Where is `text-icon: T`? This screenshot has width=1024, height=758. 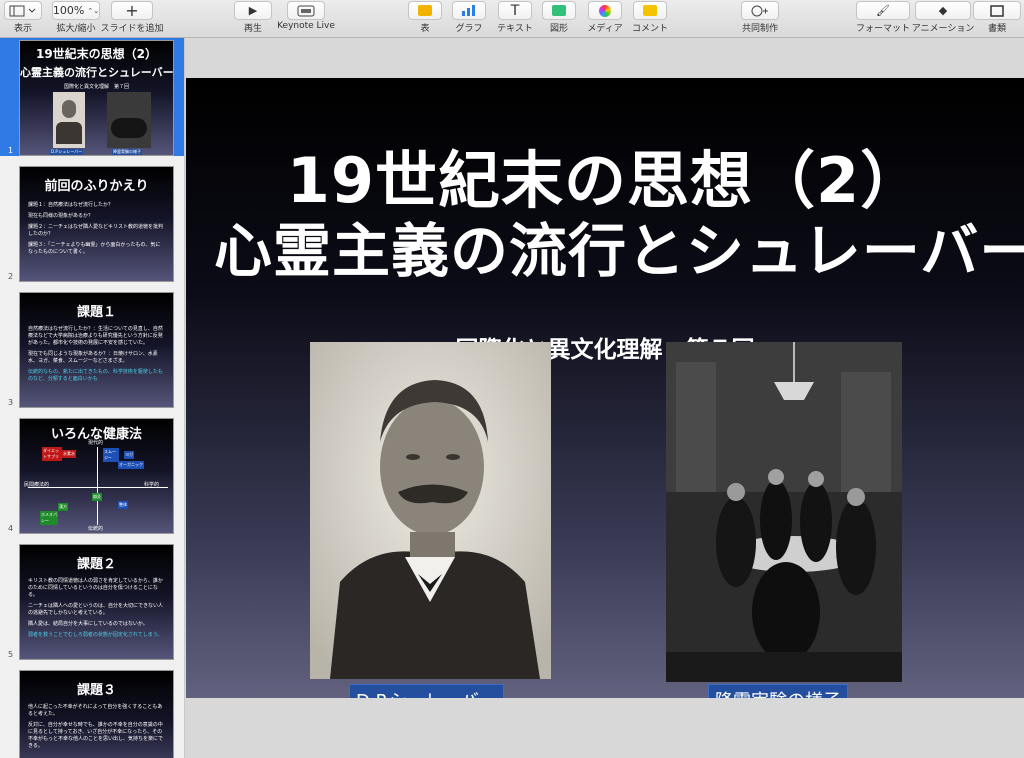
text-icon: T is located at coordinates (515, 10).